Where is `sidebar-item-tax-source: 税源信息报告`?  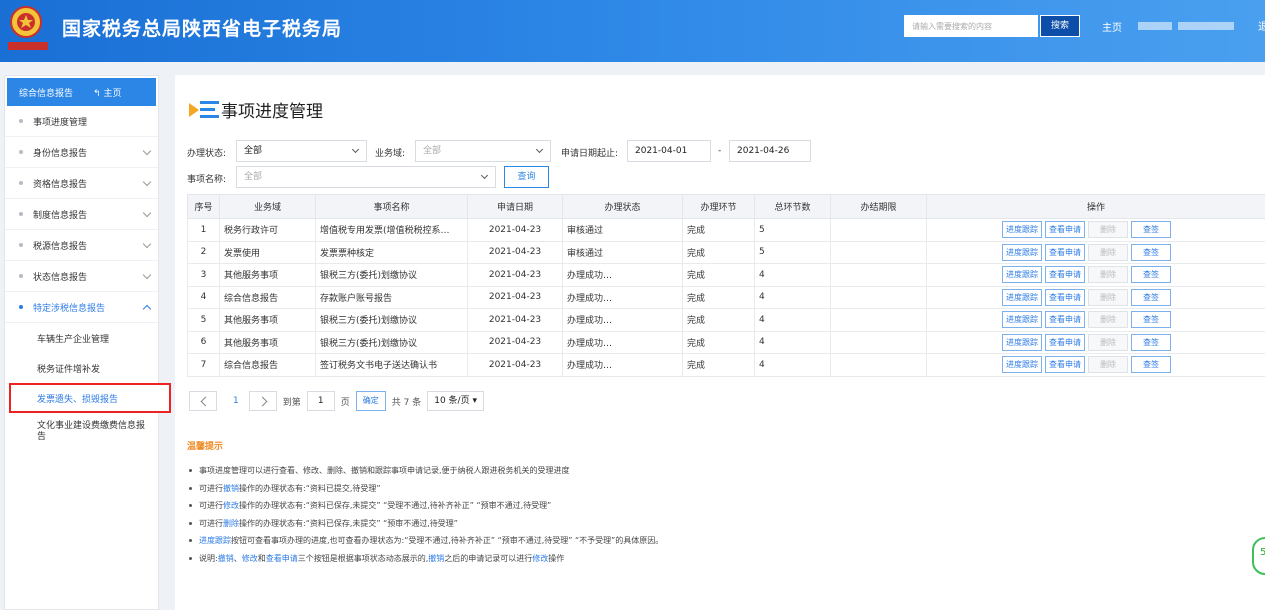 sidebar-item-tax-source: 税源信息报告 is located at coordinates (81, 245).